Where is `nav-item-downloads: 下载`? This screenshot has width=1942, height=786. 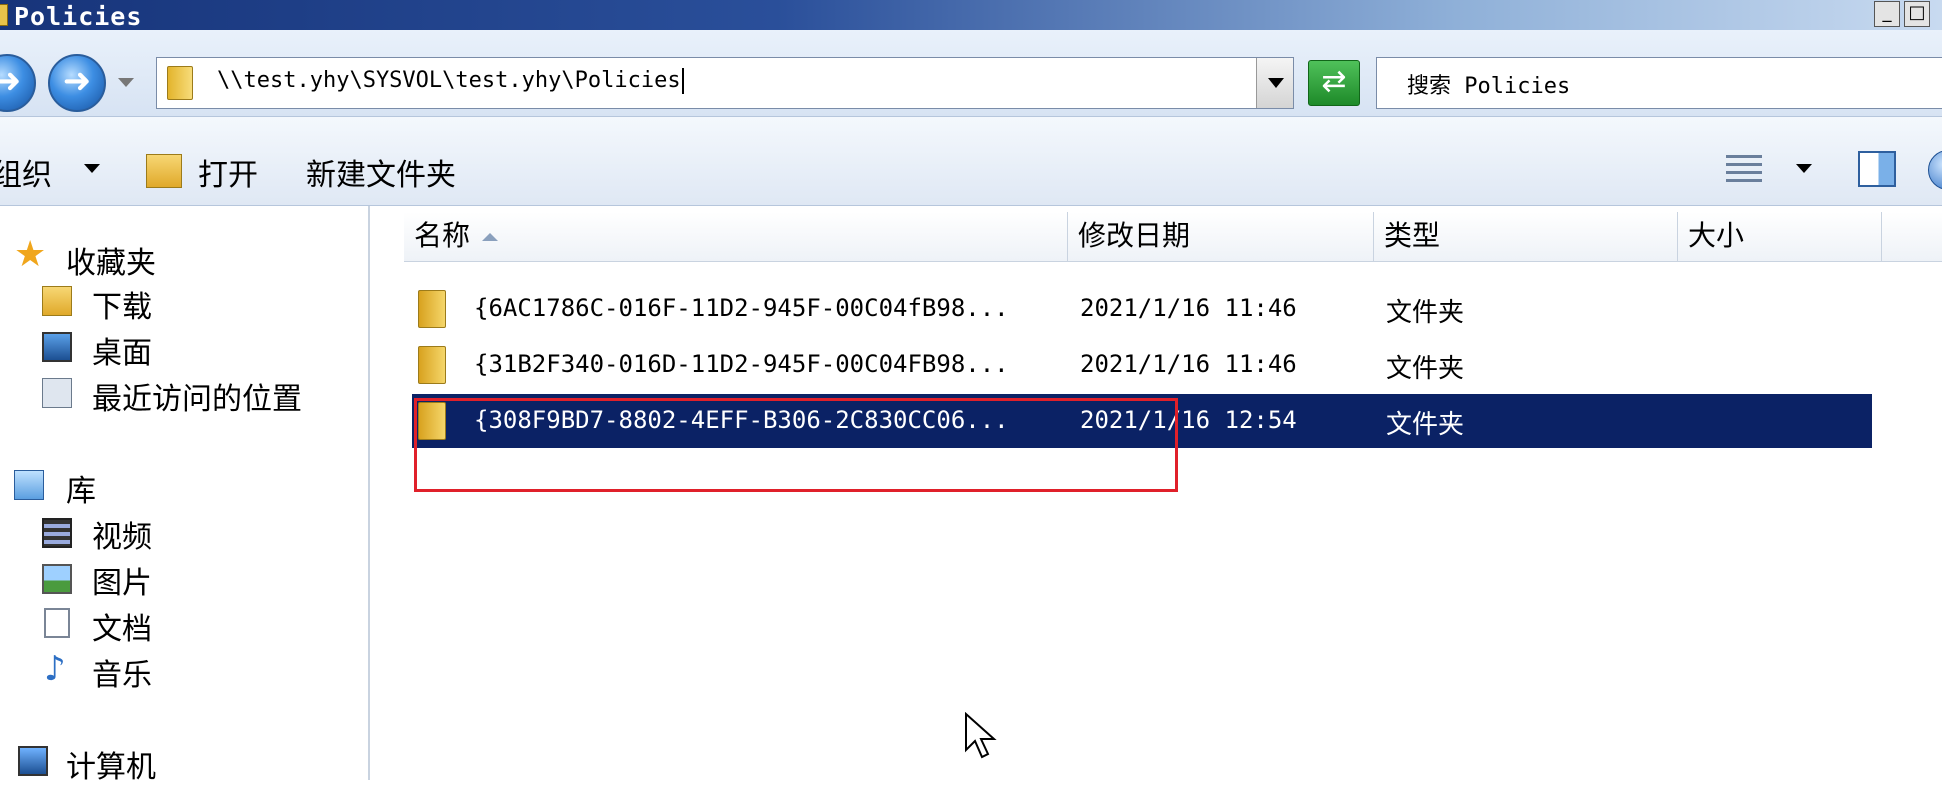 nav-item-downloads: 下载 is located at coordinates (122, 304).